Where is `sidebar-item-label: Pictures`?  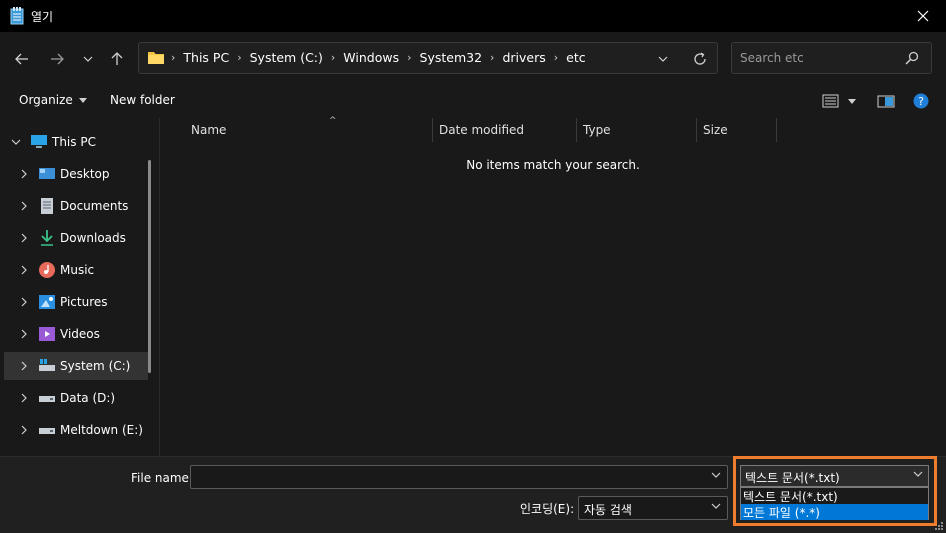
sidebar-item-label: Pictures is located at coordinates (84, 302).